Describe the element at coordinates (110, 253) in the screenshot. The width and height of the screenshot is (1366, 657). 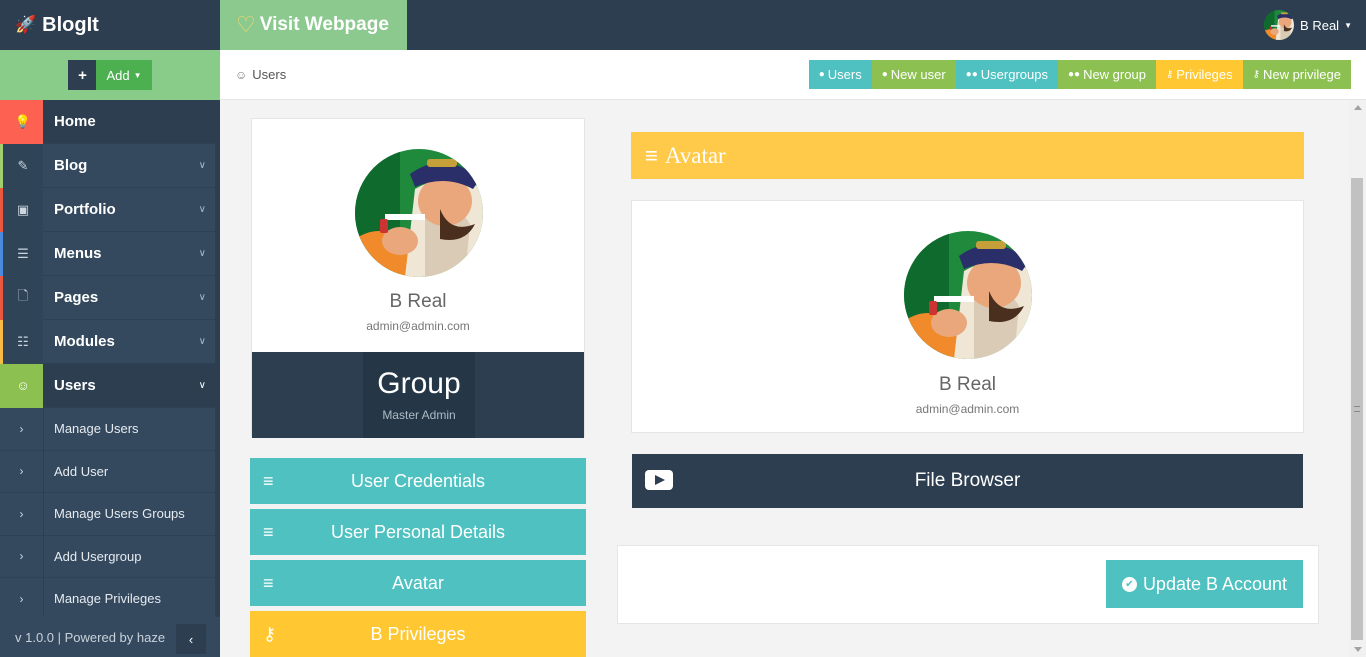
I see `sidebar-item-menus: ☰ Menus ∨` at that location.